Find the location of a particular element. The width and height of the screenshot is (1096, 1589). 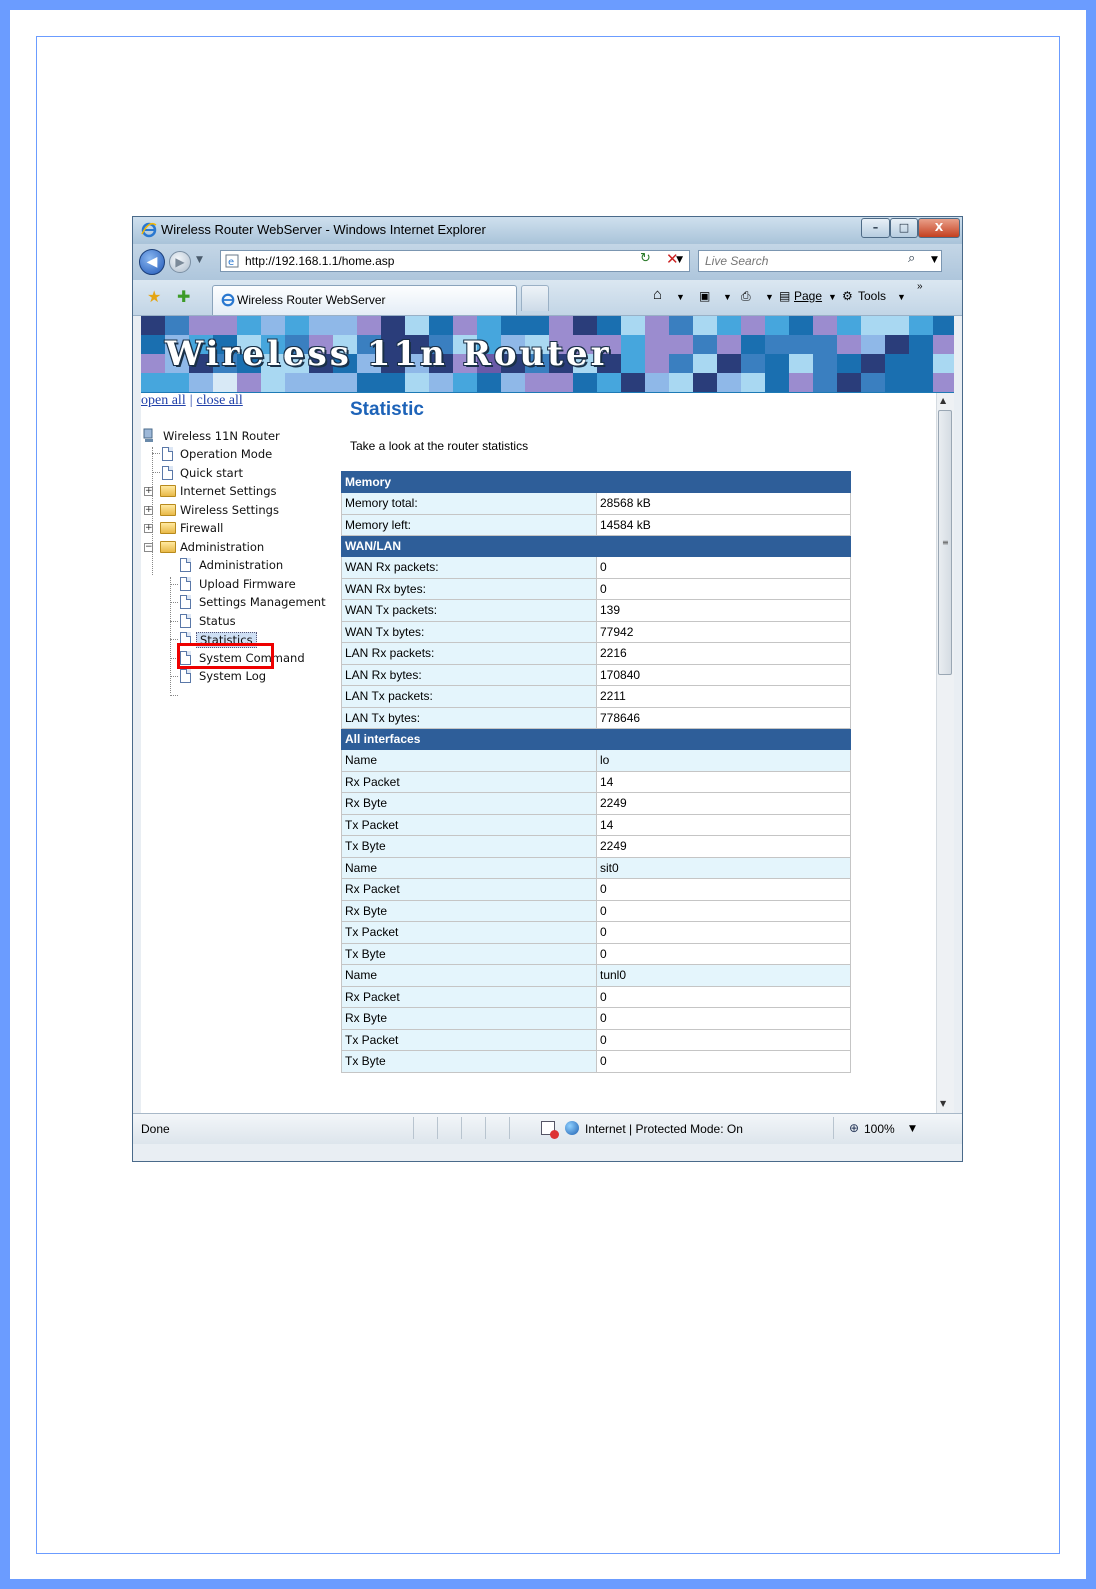

zoom-level: 100% is located at coordinates (879, 1129).